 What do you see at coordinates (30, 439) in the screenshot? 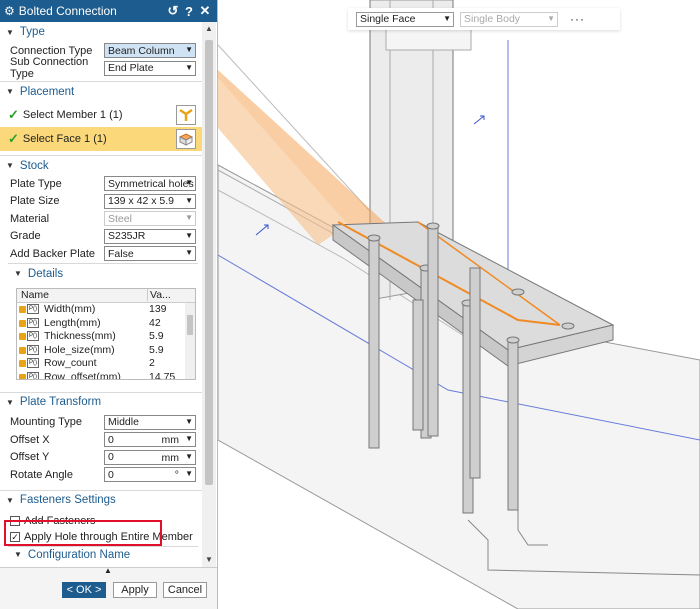
I see `field-label: Offset X` at bounding box center [30, 439].